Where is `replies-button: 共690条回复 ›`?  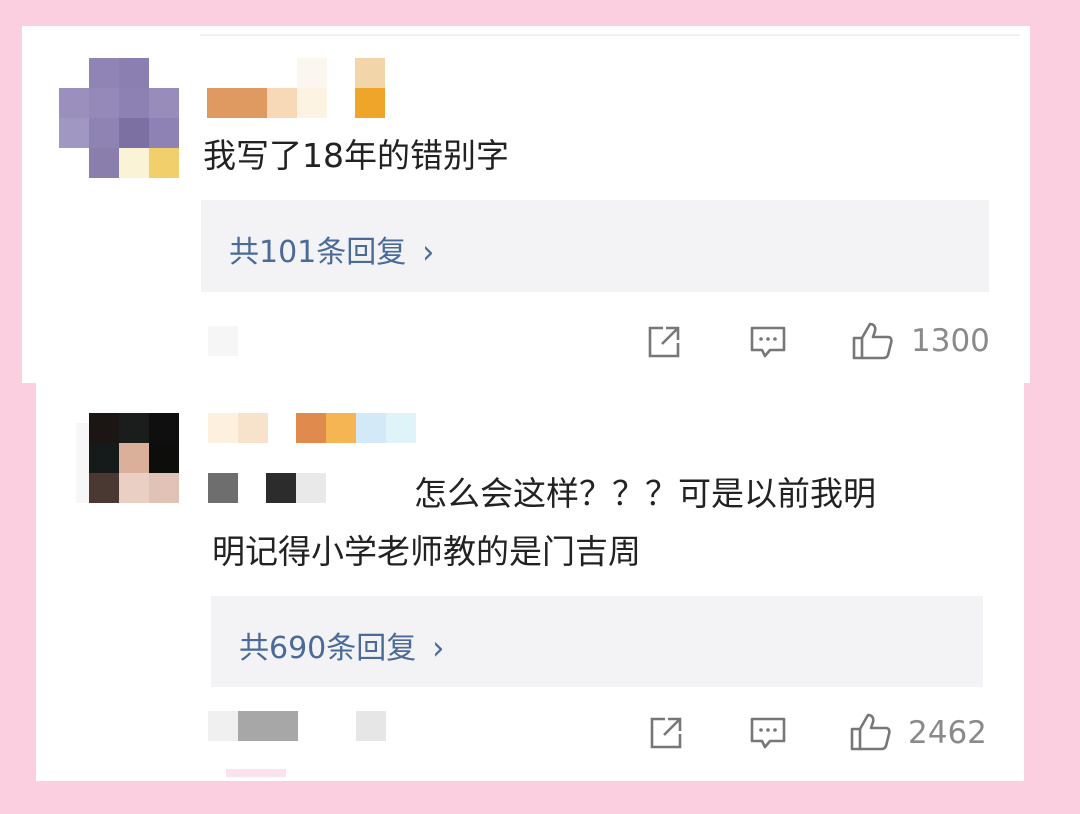
replies-button: 共690条回复 › is located at coordinates (597, 641).